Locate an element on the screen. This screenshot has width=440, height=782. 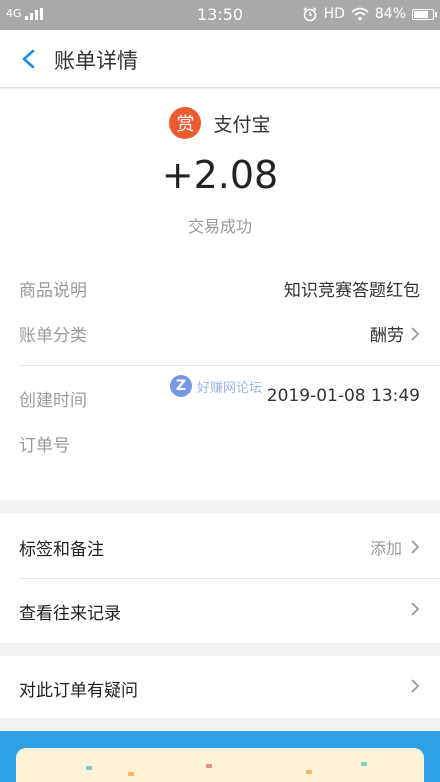
status-bar: 4G 13:50 HD 84% is located at coordinates (220, 15).